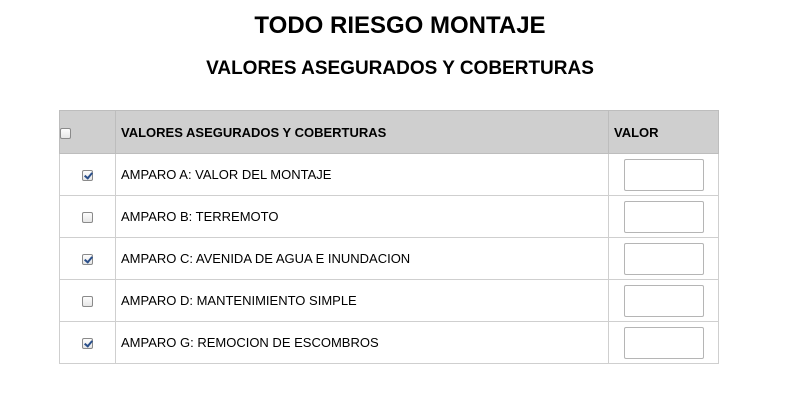 This screenshot has height=400, width=800. I want to click on coverage-label: AMPARO G: REMOCION DE ESCOMBROS, so click(362, 342).